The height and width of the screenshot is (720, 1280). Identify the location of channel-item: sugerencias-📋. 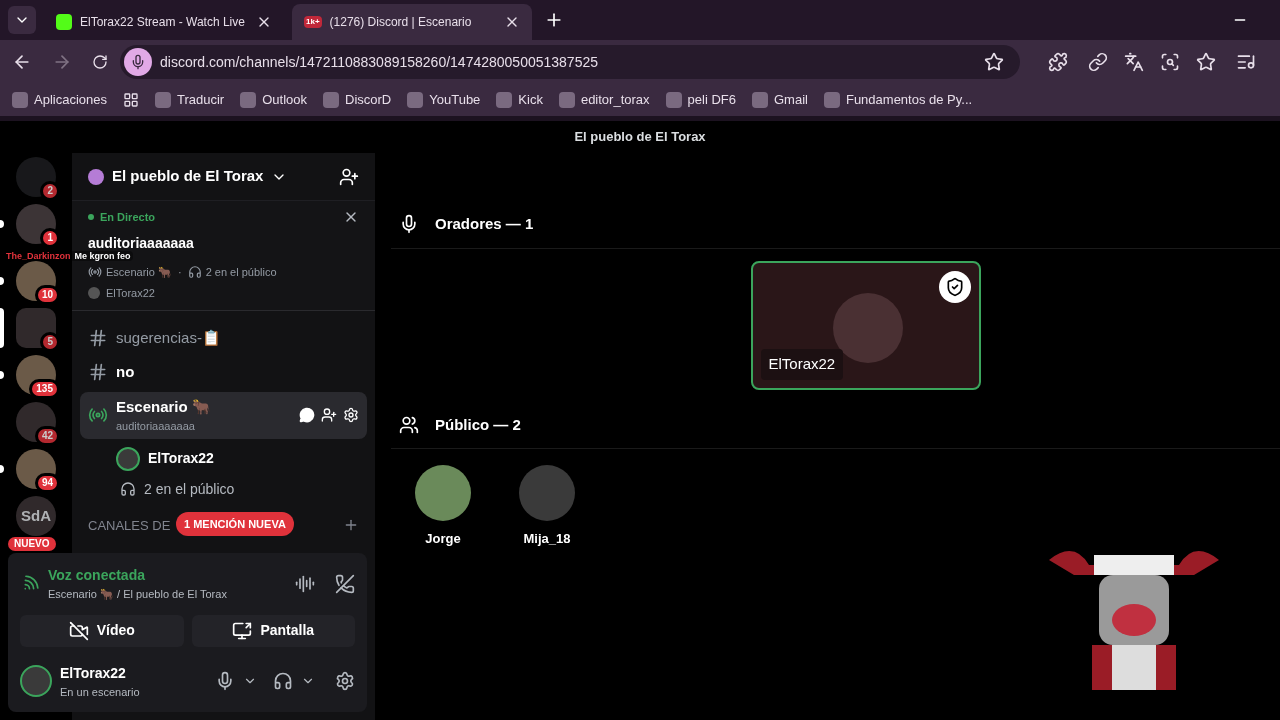
(223, 337).